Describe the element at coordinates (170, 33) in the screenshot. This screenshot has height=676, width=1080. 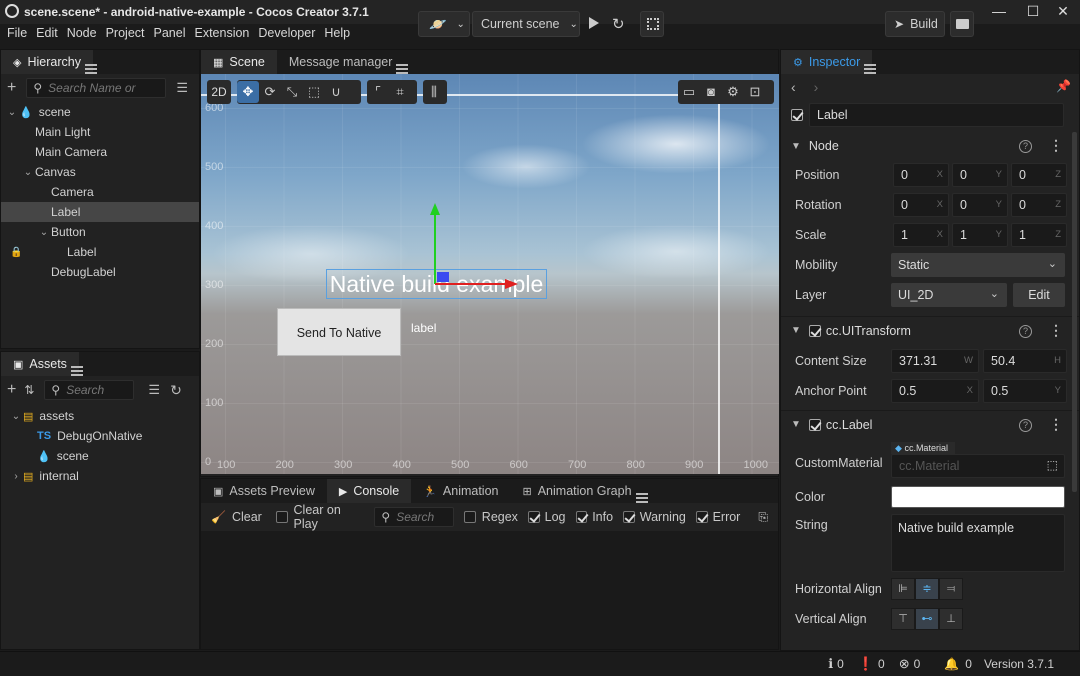
I see `menu-panel: Panel` at that location.